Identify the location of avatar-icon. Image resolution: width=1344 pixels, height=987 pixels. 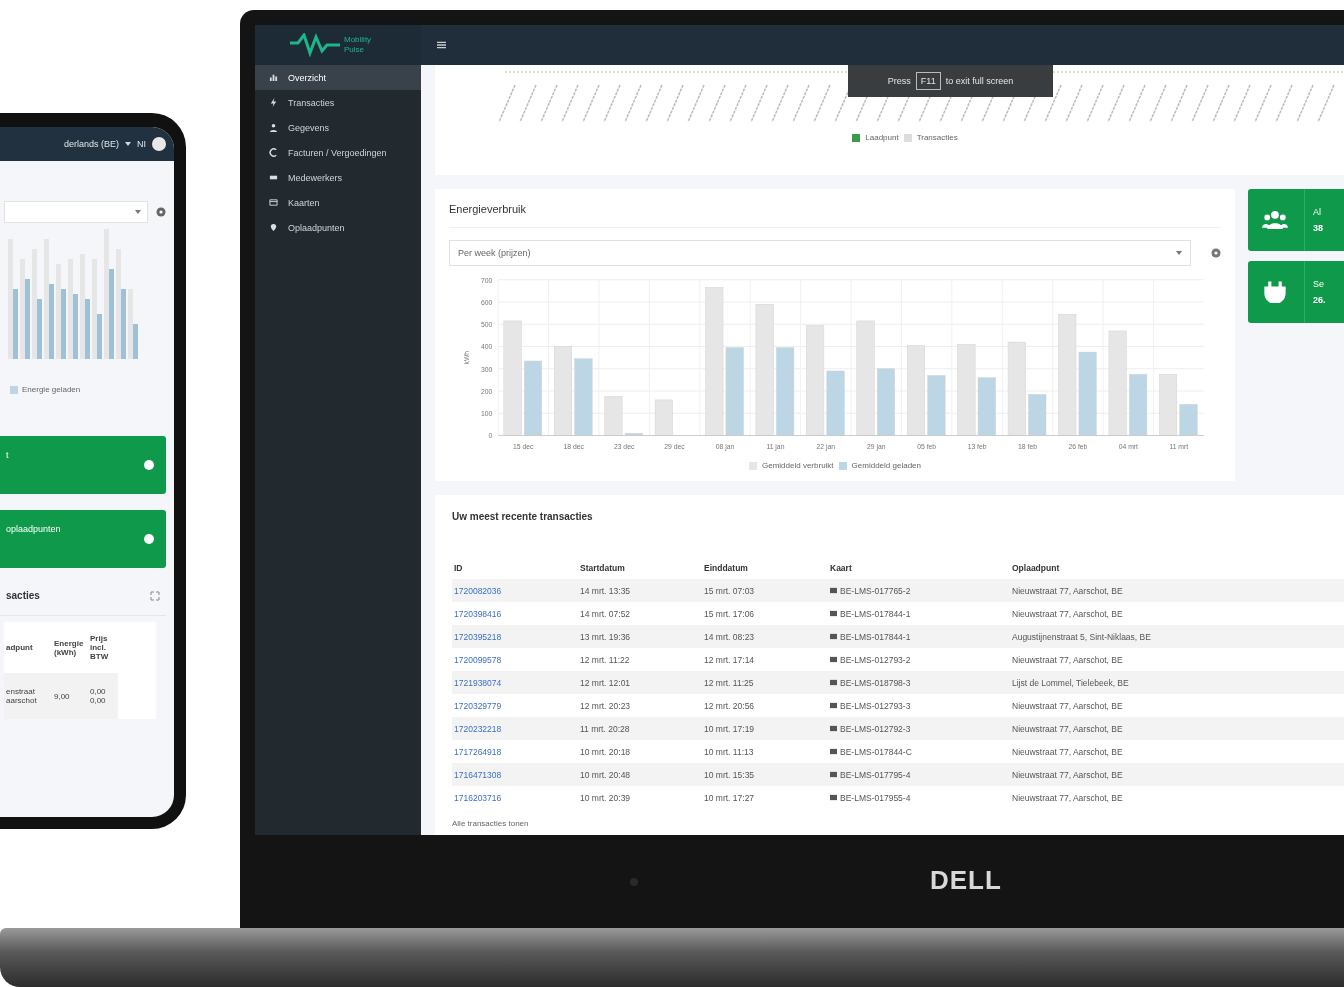
(159, 144).